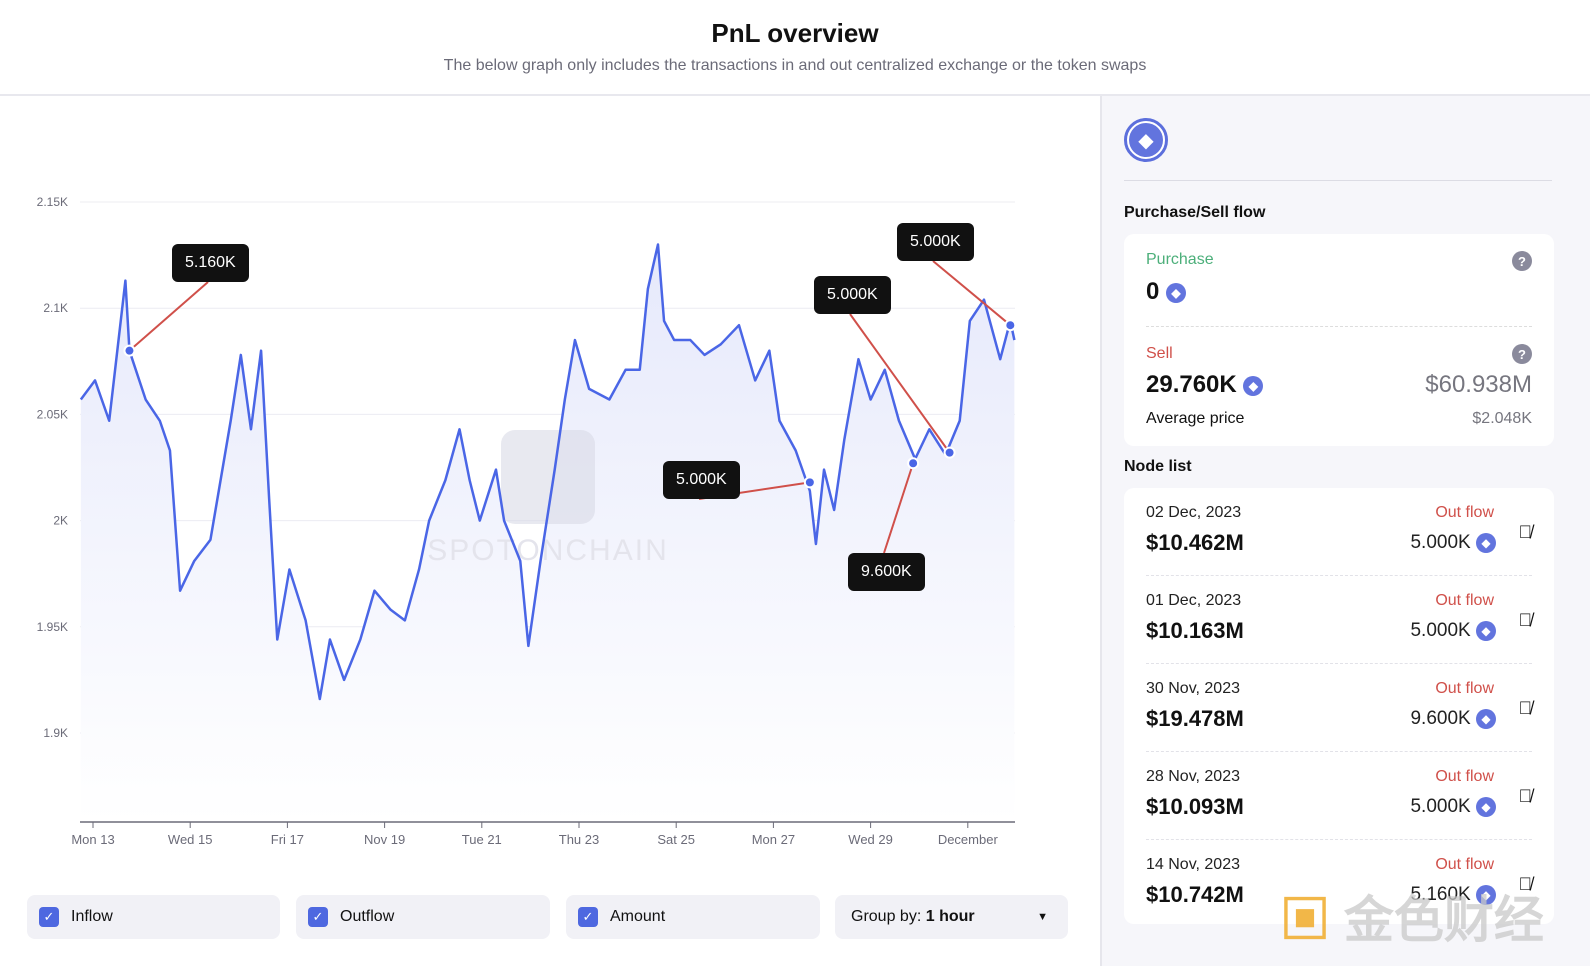 The image size is (1590, 966). Describe the element at coordinates (55, 733) in the screenshot. I see `y-tick-label: 1.9K` at that location.